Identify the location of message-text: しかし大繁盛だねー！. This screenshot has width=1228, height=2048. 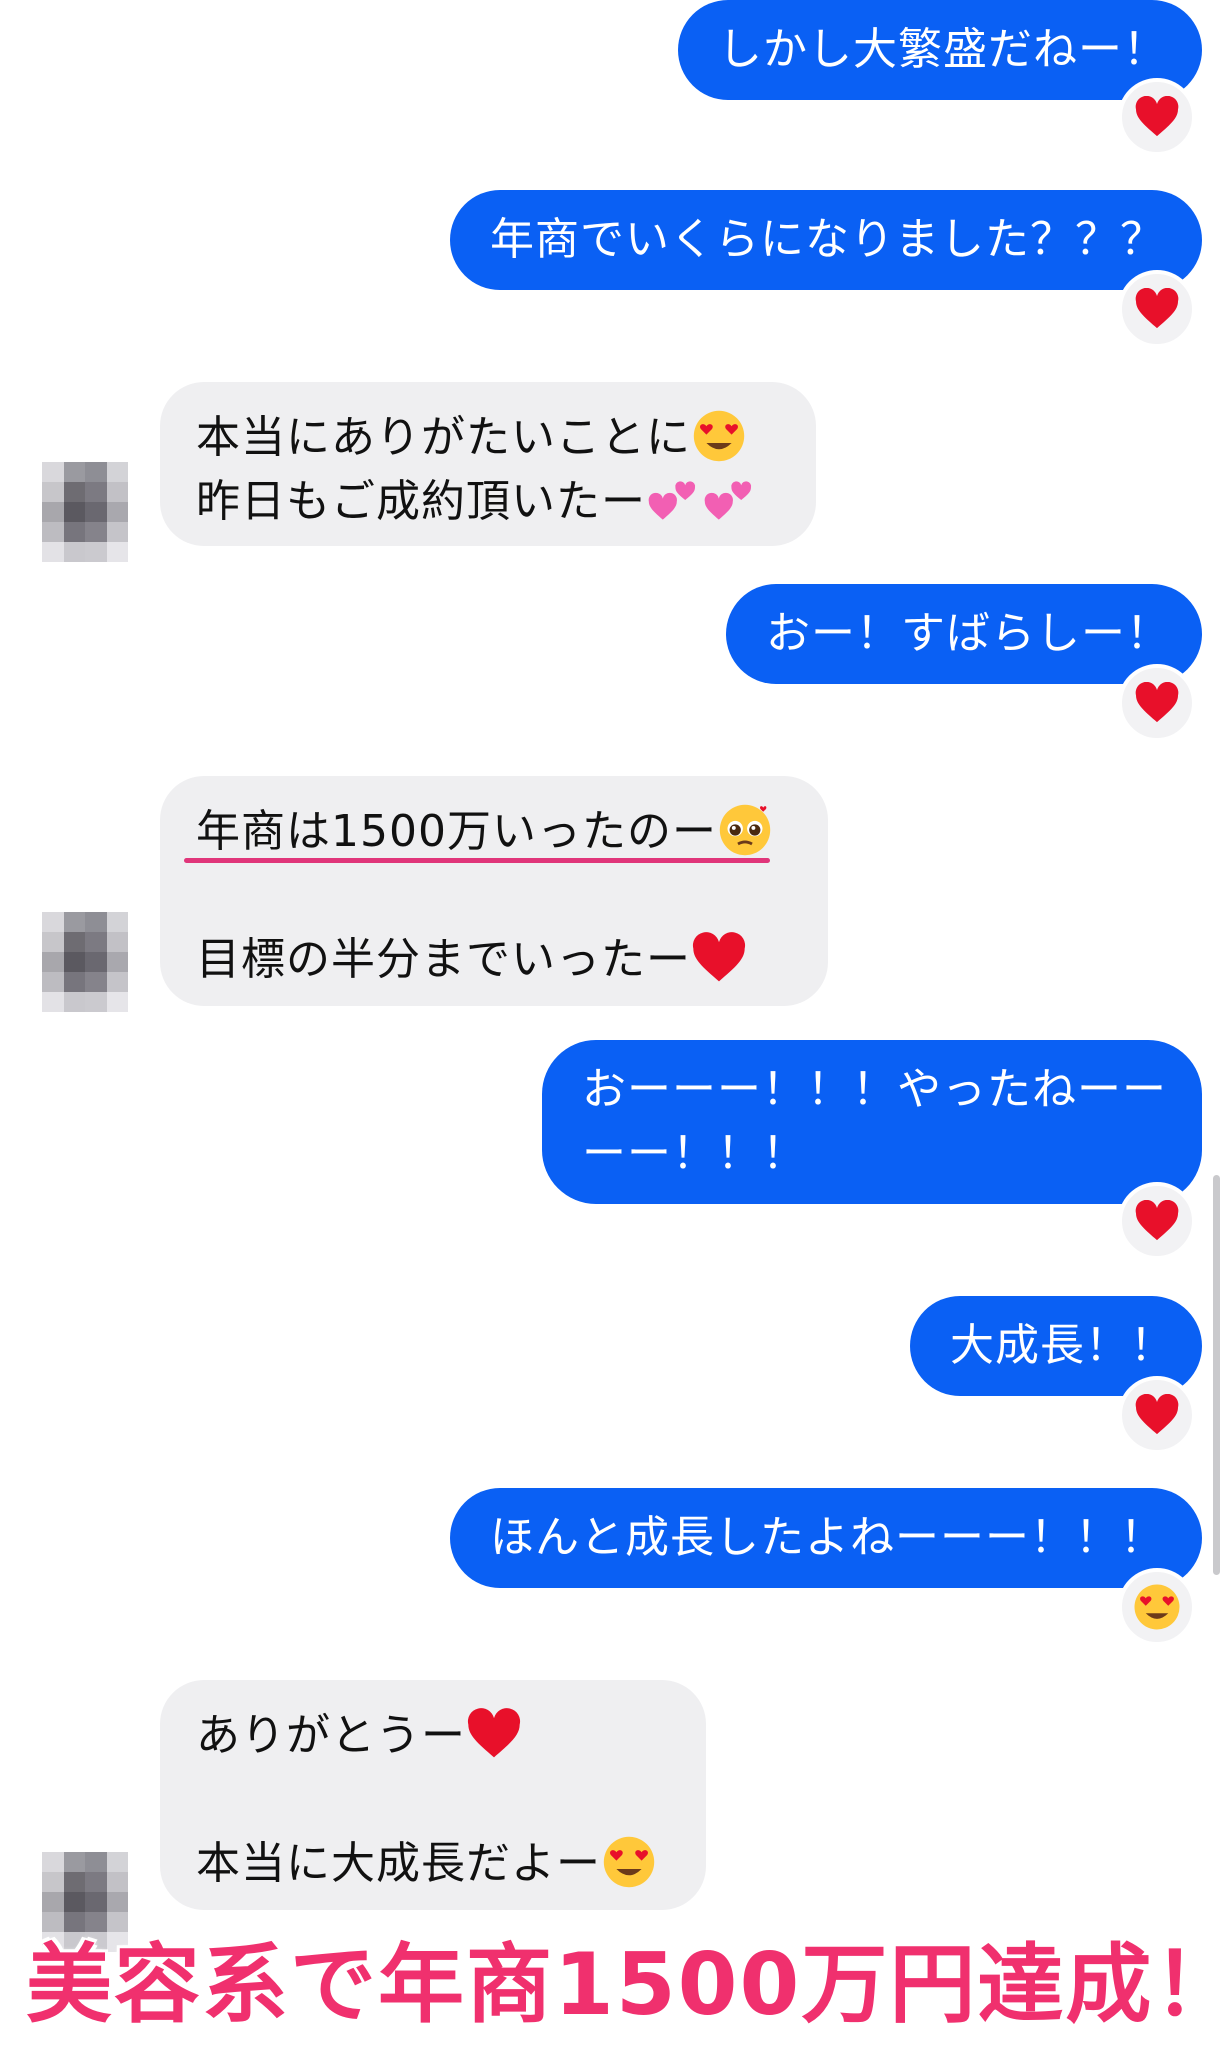
(943, 49).